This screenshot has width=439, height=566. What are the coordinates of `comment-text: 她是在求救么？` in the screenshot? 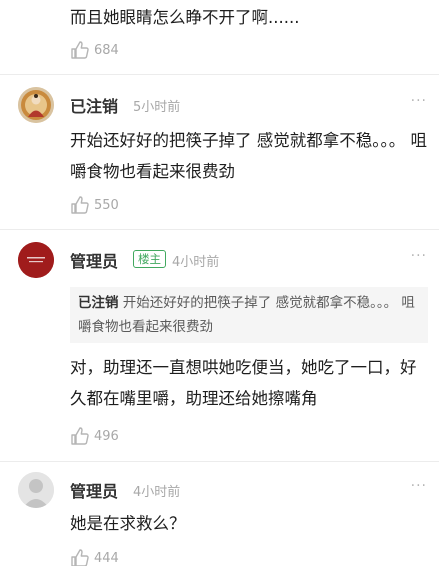 It's located at (128, 523).